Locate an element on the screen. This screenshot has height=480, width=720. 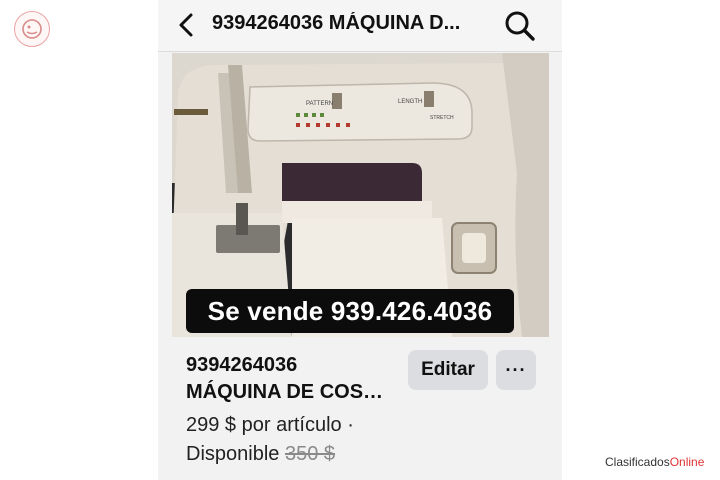
chevron-left-icon is located at coordinates (186, 25).